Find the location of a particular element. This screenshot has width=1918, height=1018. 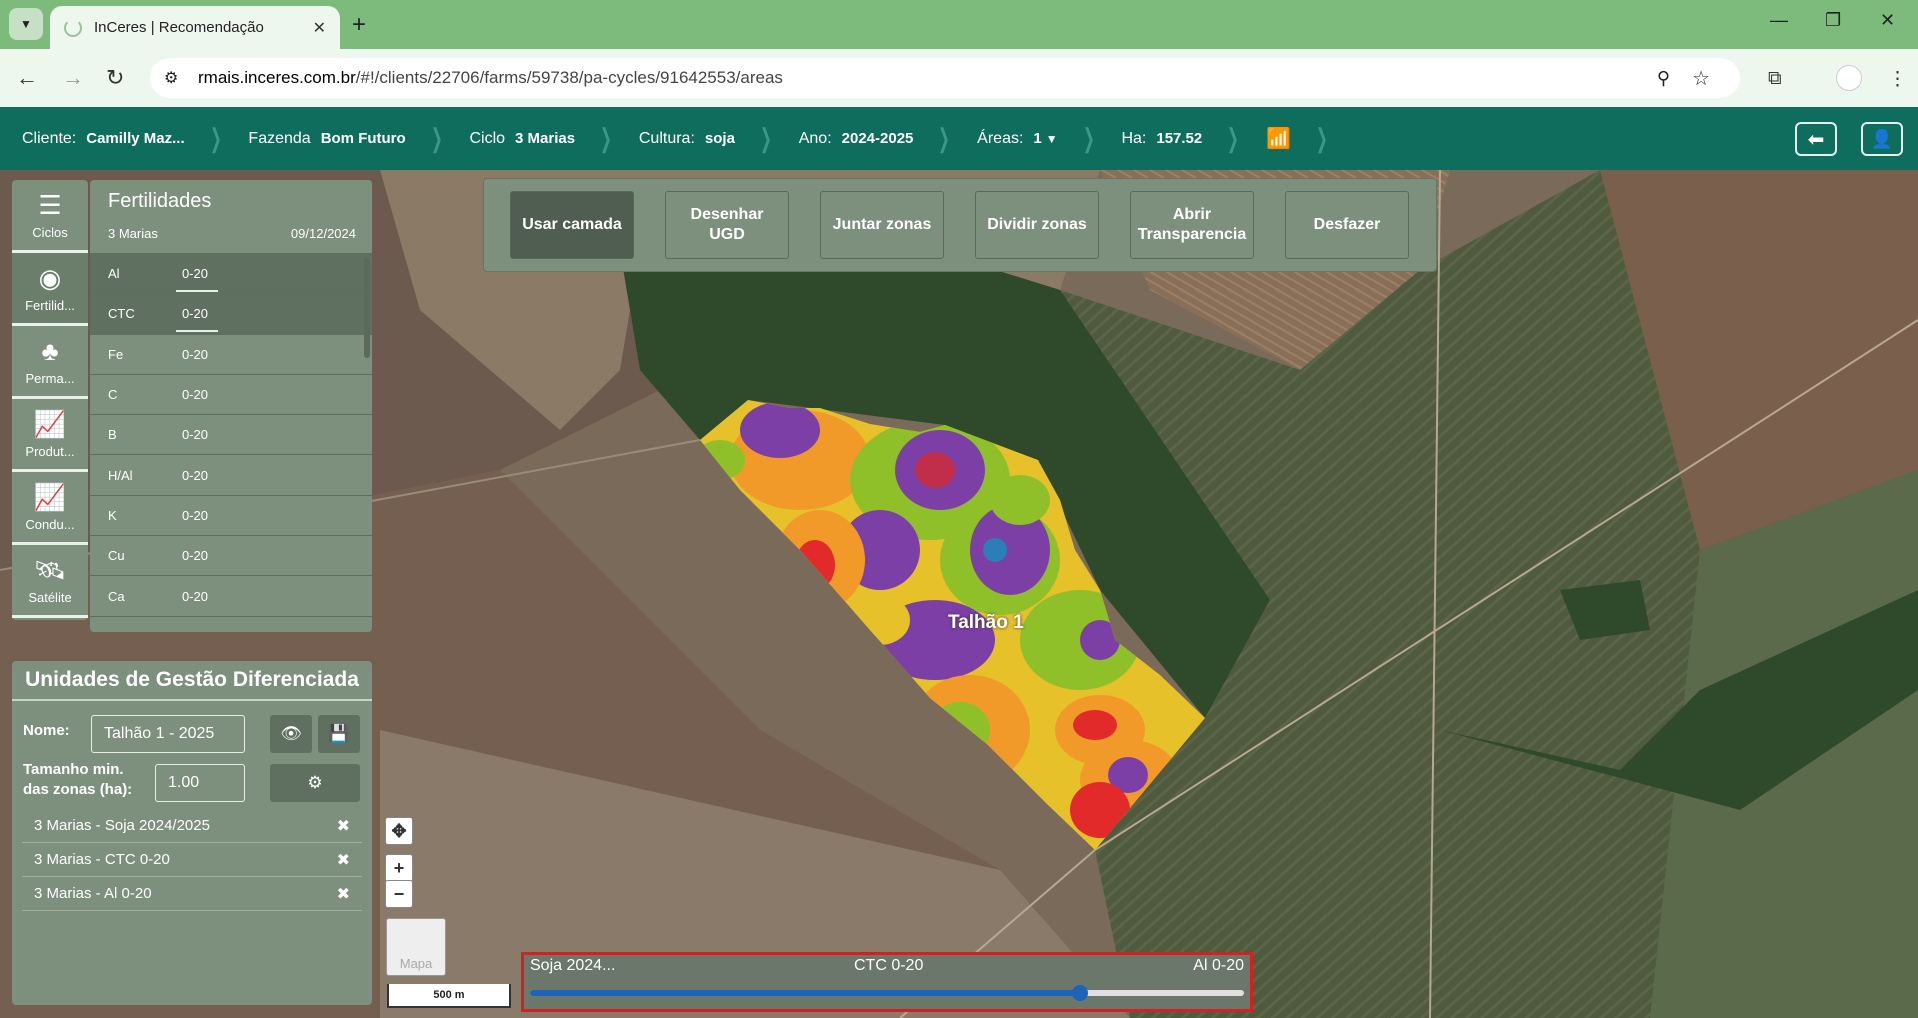

draw-ugd-button: Desenhar UGD is located at coordinates (727, 225).